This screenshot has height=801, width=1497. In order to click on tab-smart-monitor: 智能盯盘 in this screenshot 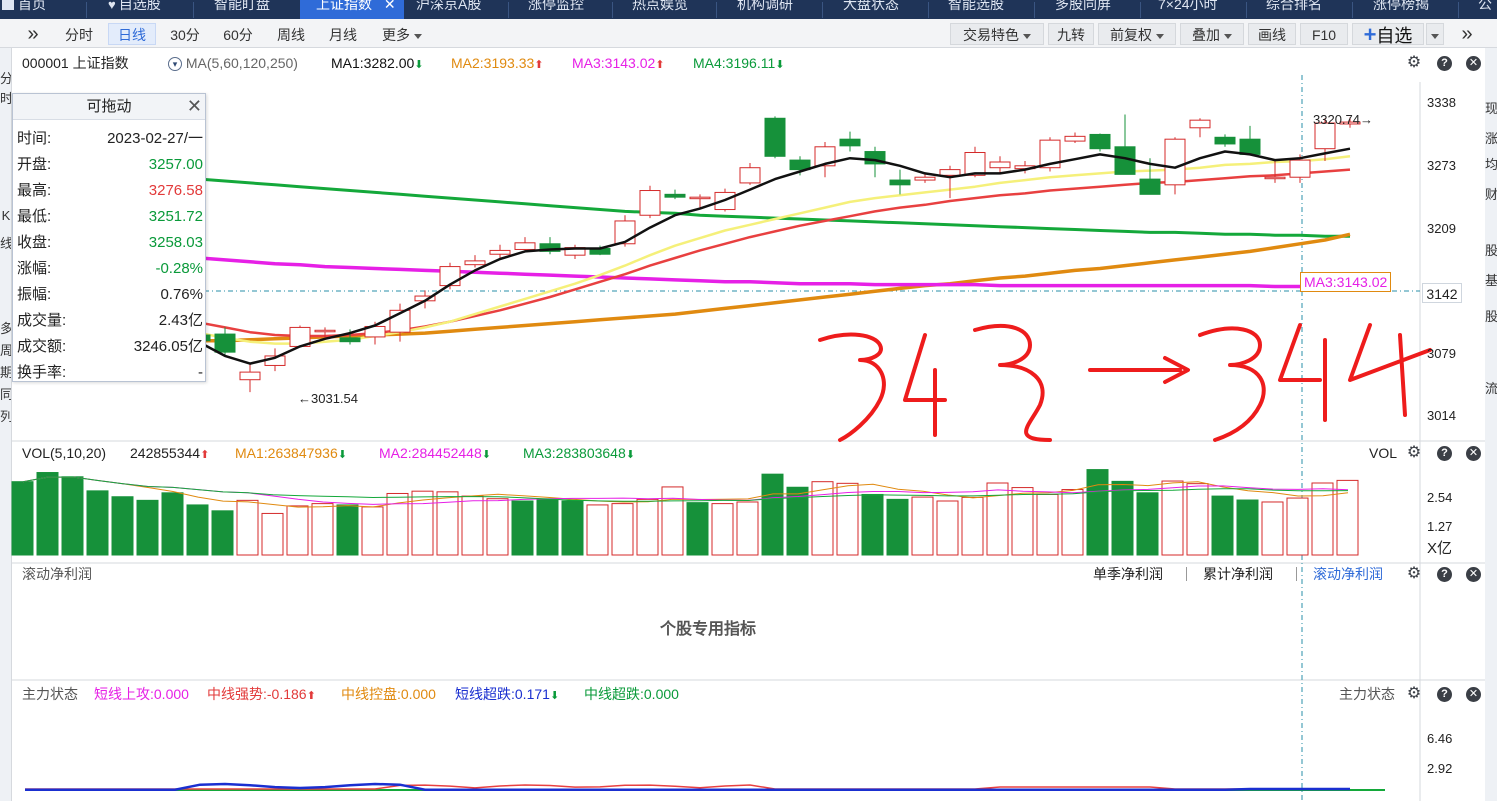, I will do `click(254, 9)`.